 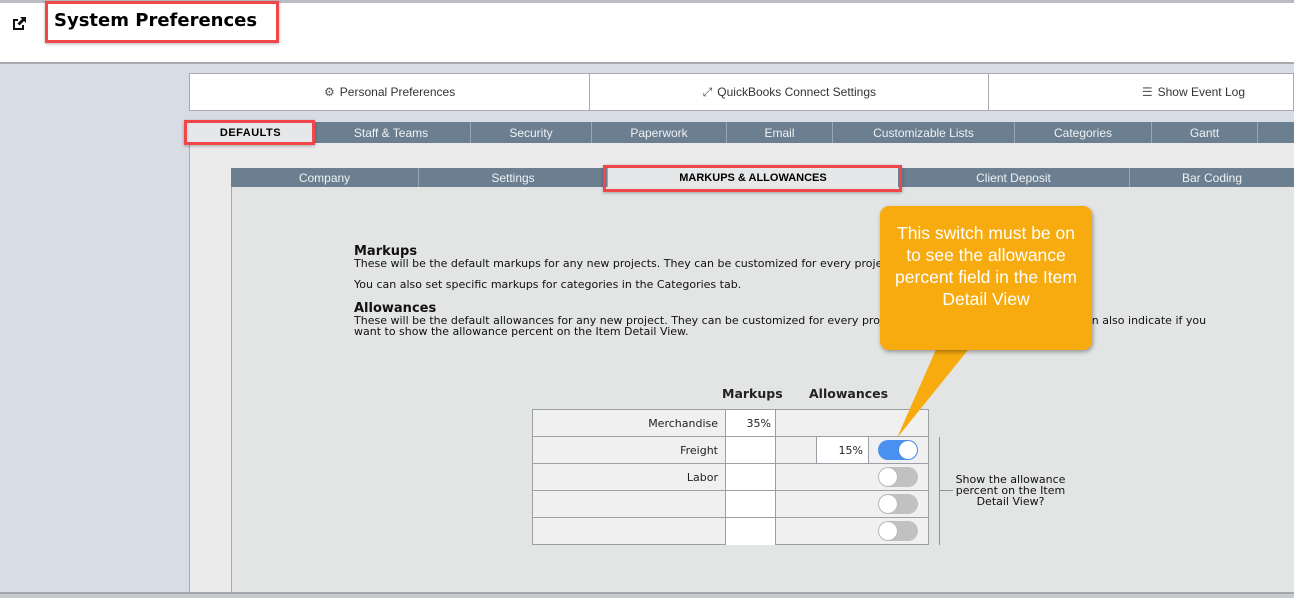 I want to click on defaults-tab-highlight, so click(x=249, y=132).